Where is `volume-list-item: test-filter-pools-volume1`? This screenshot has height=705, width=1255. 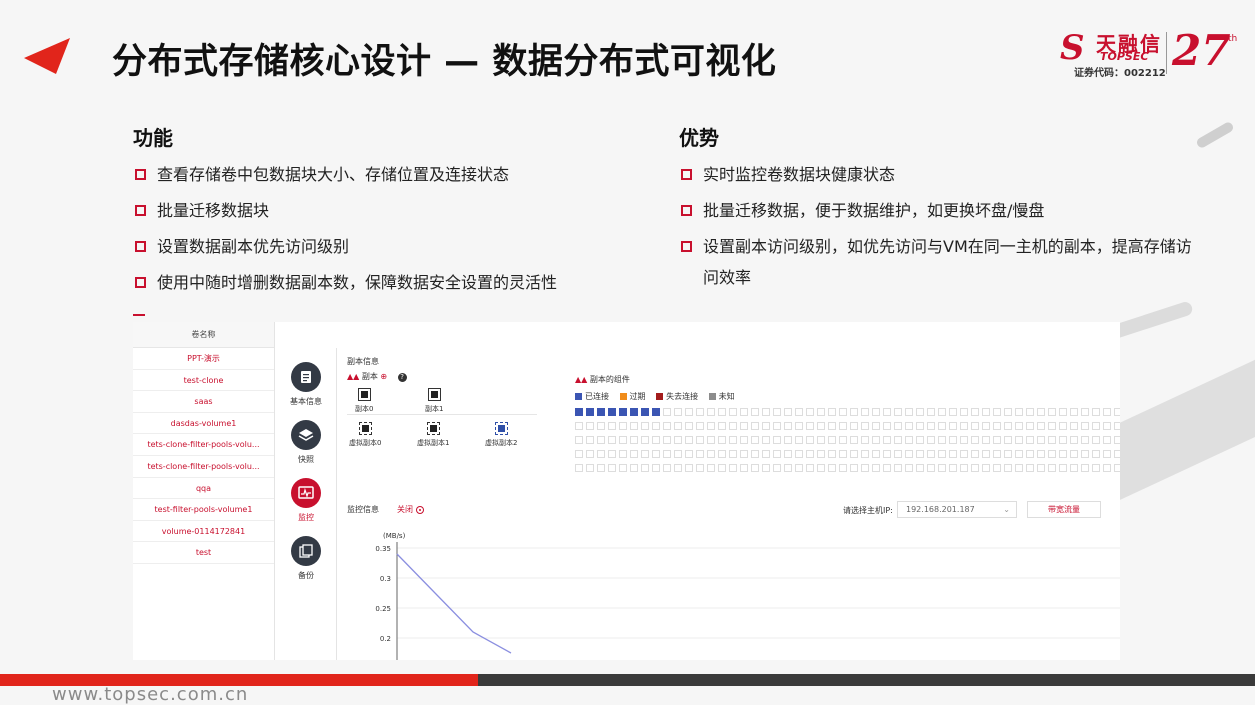 volume-list-item: test-filter-pools-volume1 is located at coordinates (203, 510).